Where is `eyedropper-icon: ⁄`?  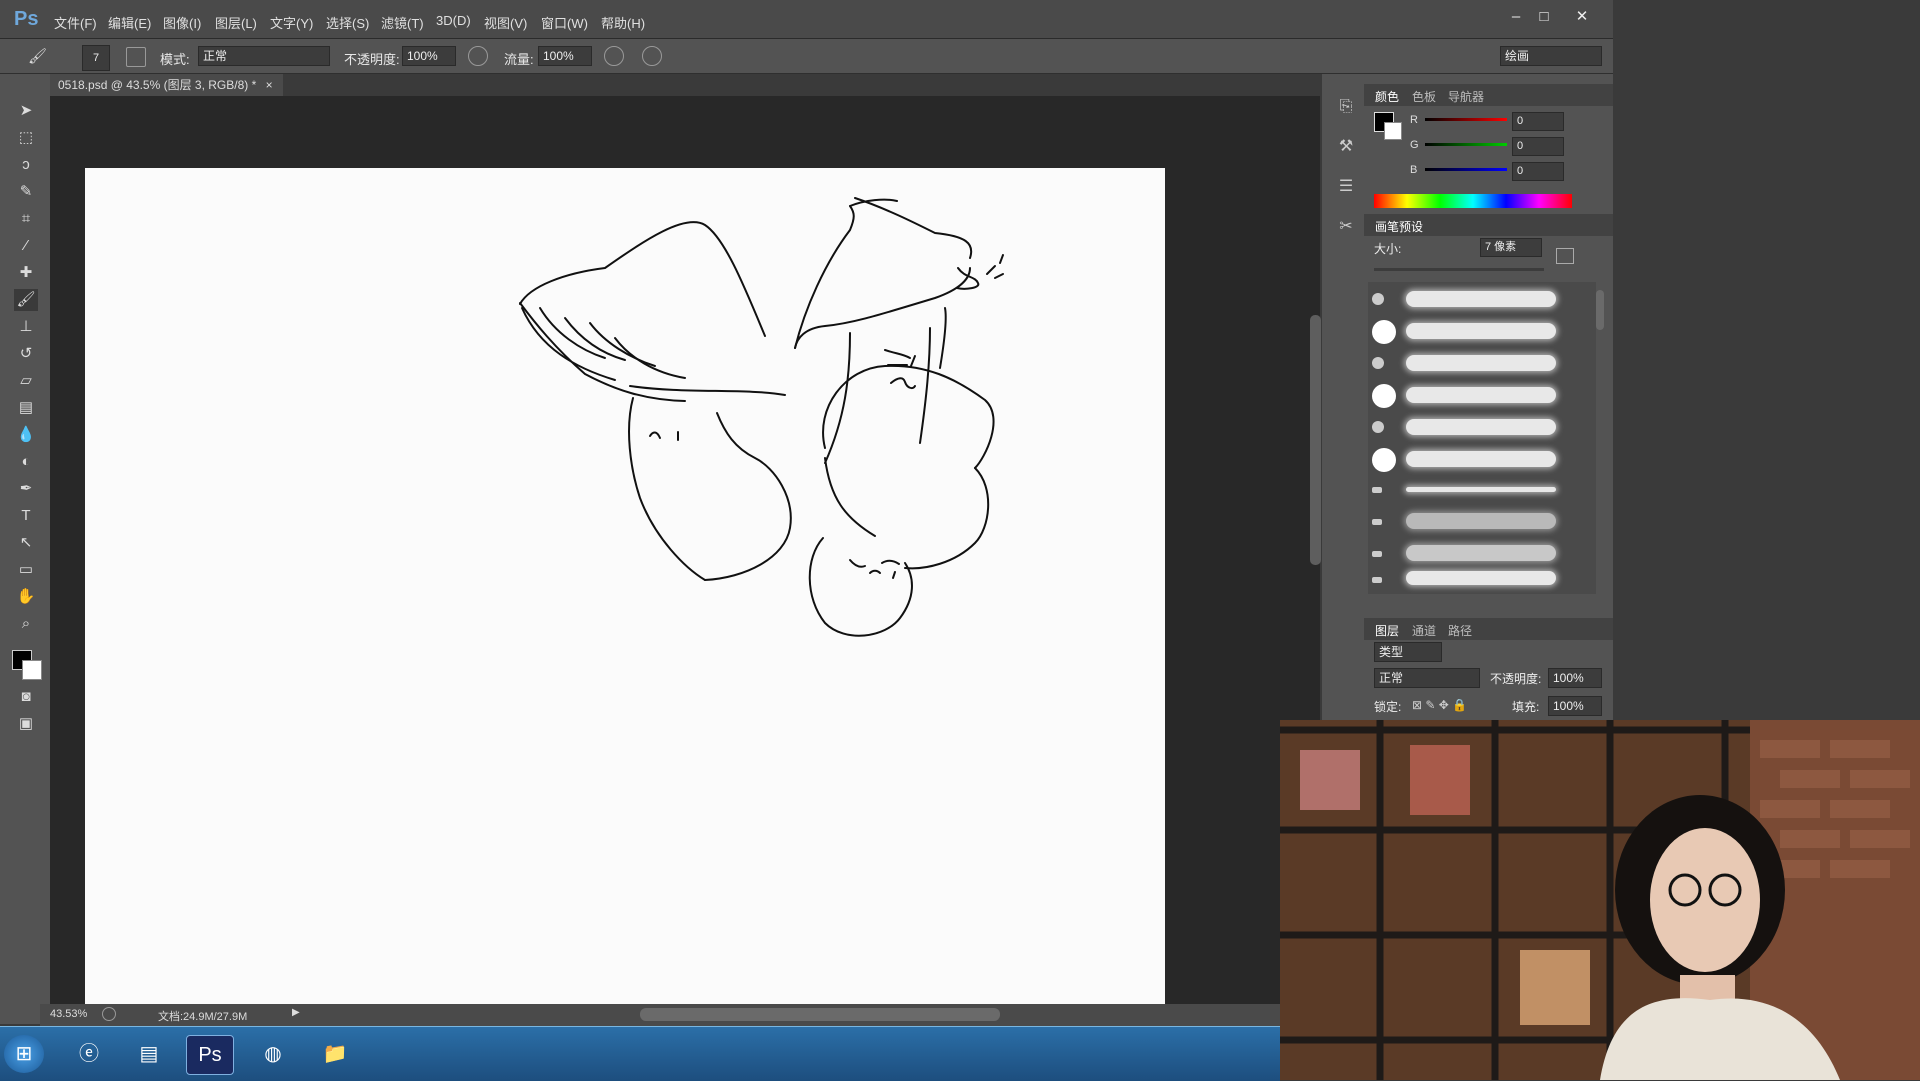
eyedropper-icon: ⁄ is located at coordinates (26, 246).